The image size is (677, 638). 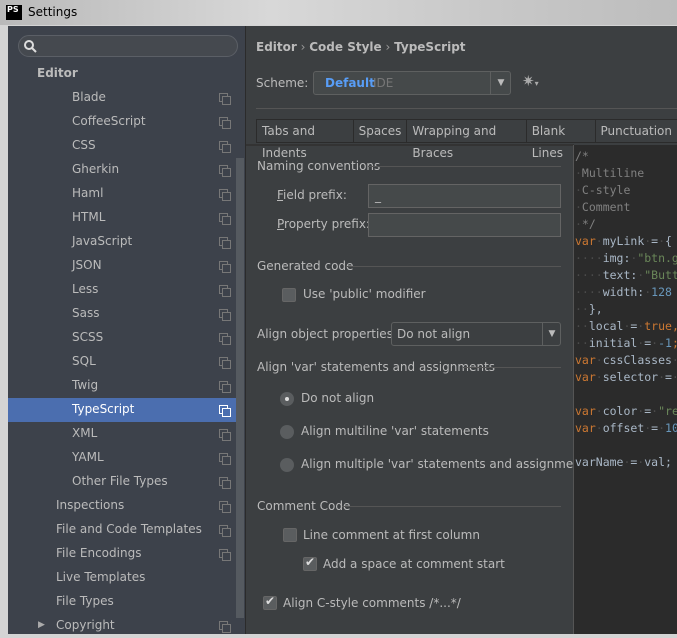 I want to click on sidebar-item-scss: SCSS, so click(x=122, y=338).